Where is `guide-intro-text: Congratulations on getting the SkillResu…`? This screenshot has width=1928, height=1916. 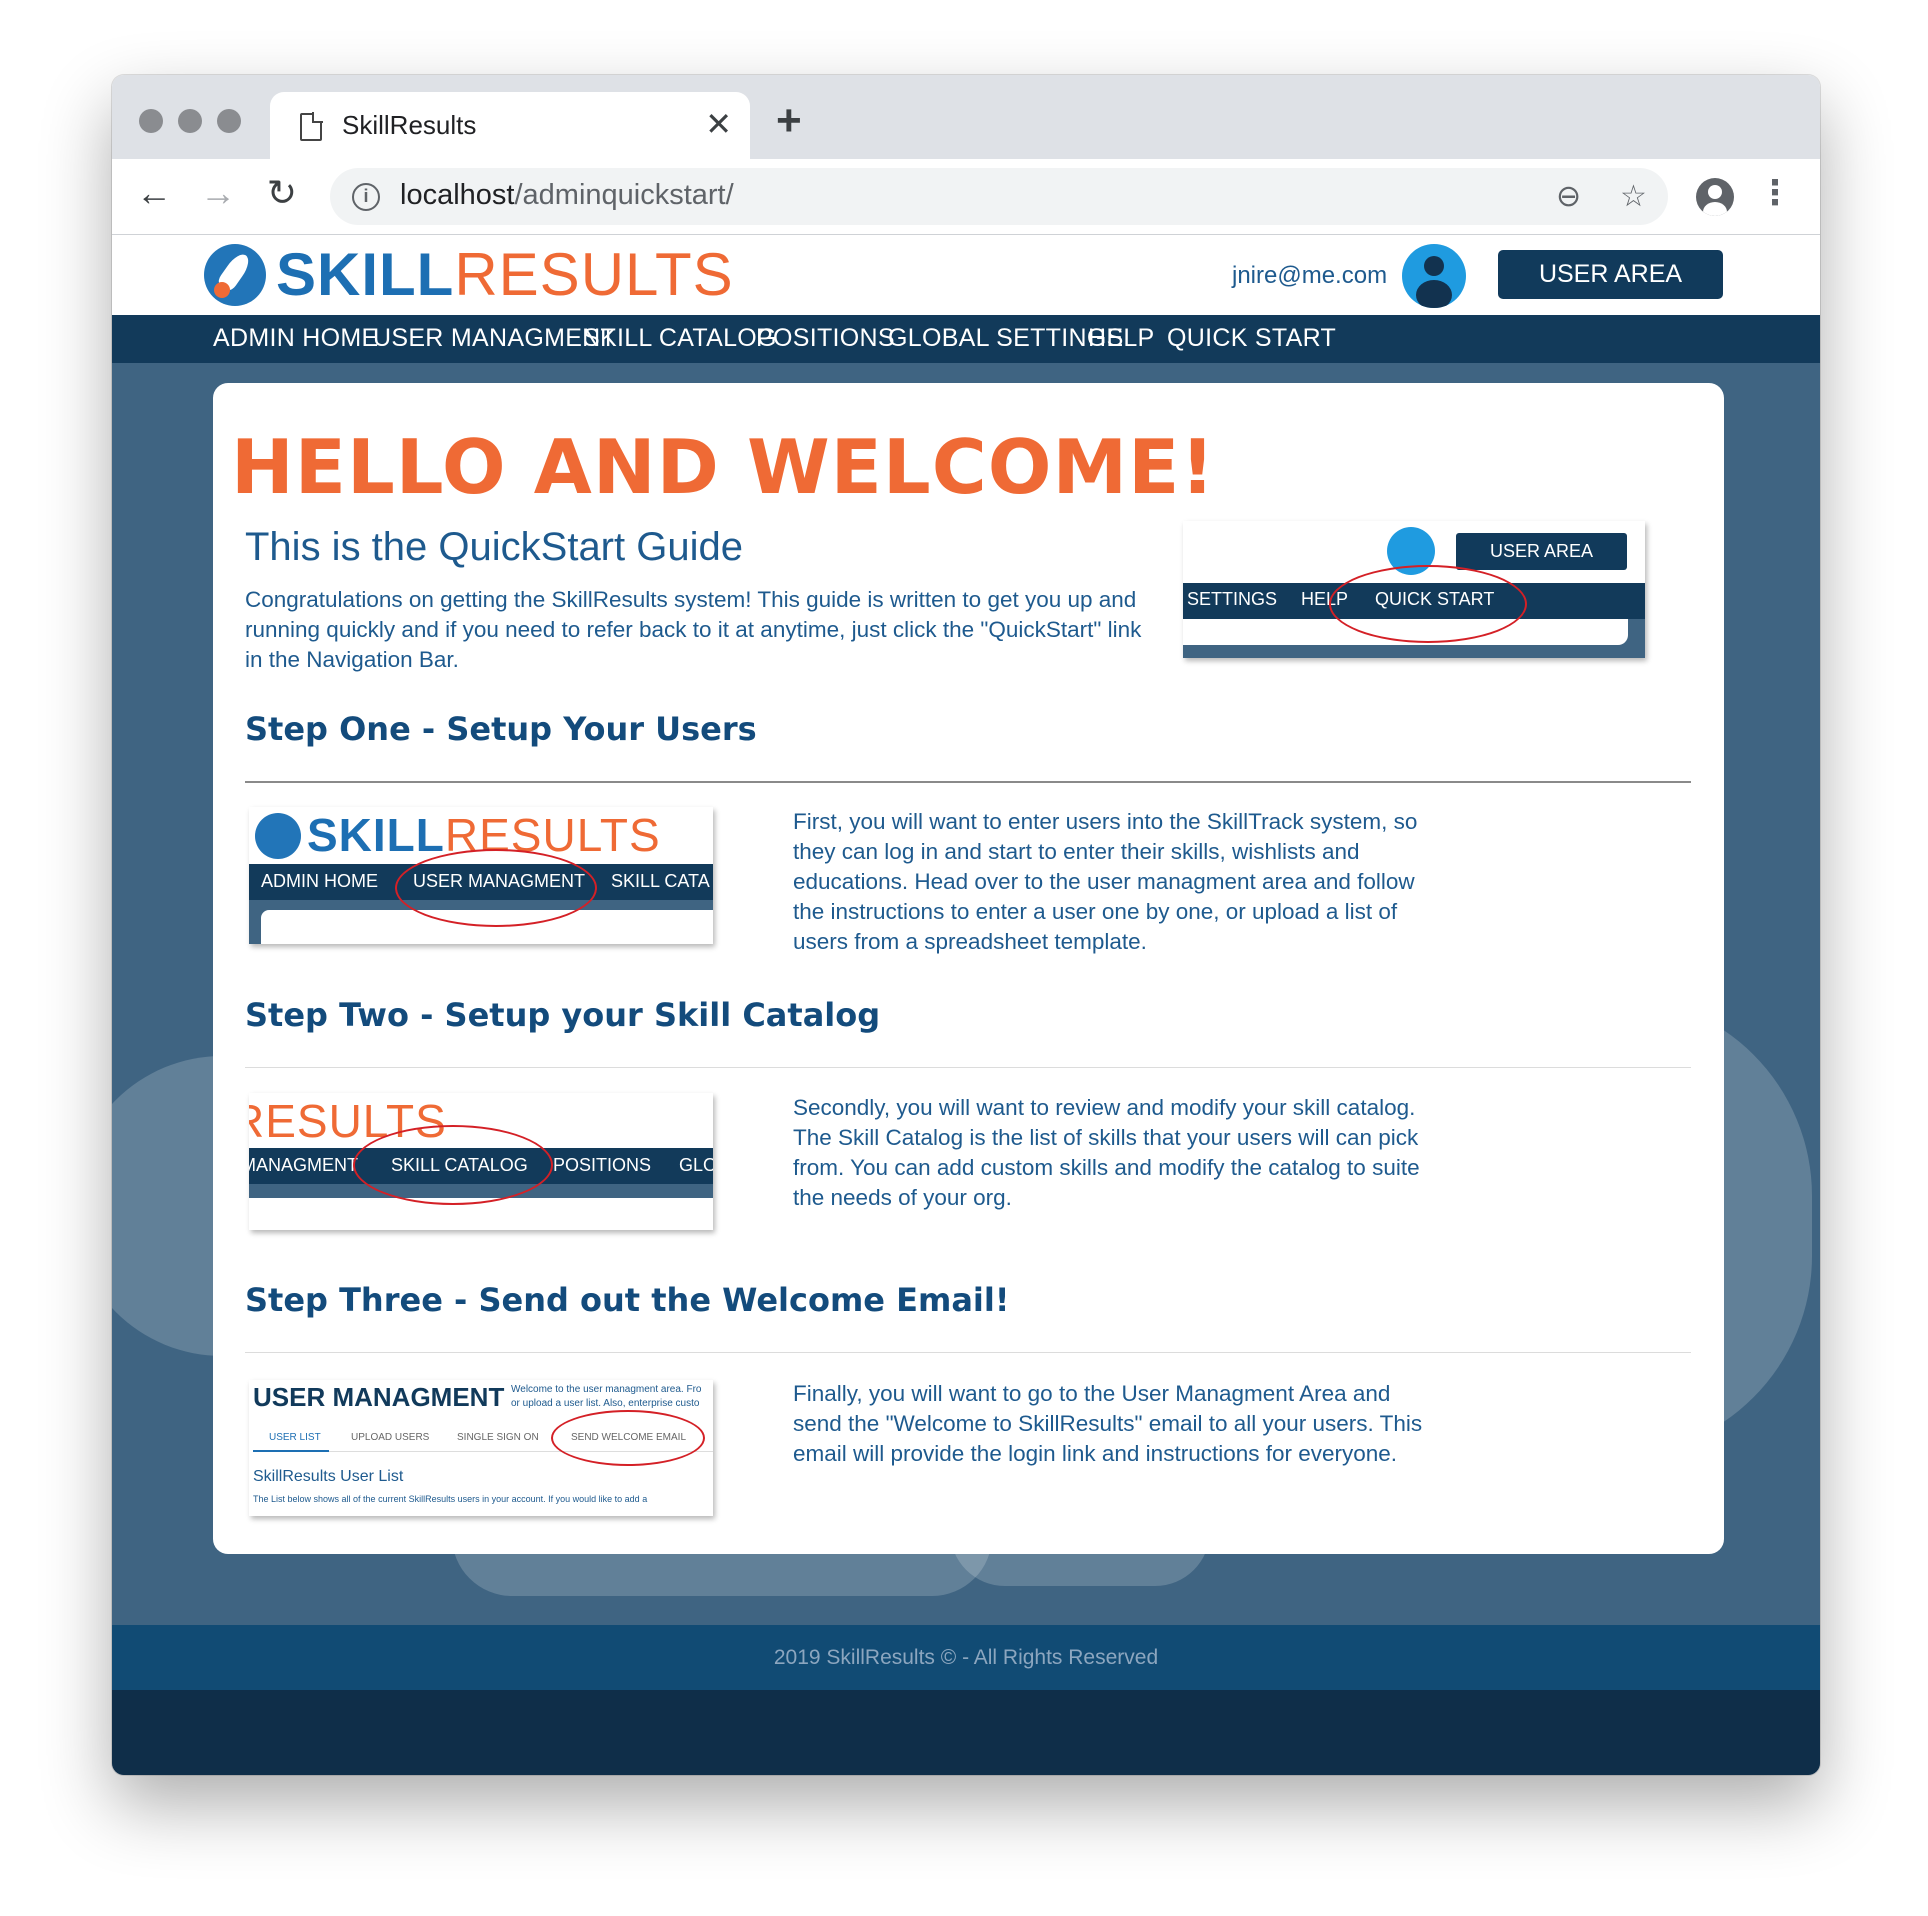 guide-intro-text: Congratulations on getting the SkillResu… is located at coordinates (693, 629).